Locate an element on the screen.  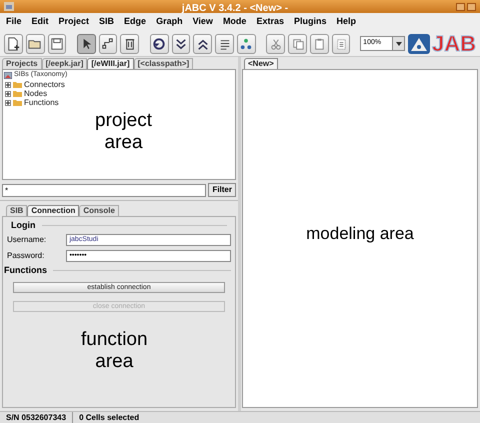
refresh-icon is located at coordinates (159, 44).